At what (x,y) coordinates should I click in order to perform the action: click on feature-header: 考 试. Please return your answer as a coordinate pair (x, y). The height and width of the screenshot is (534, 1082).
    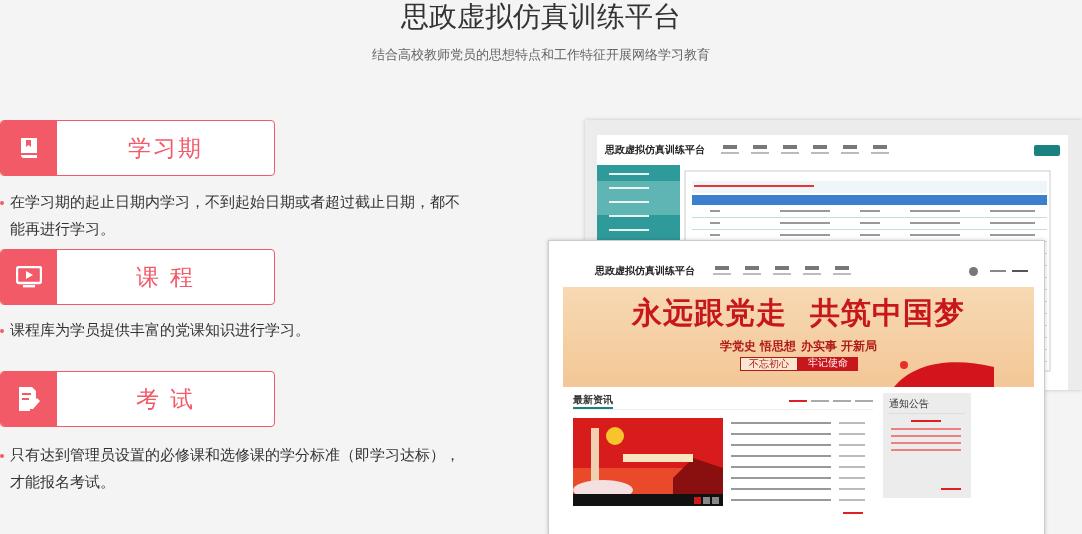
    Looking at the image, I should click on (137, 399).